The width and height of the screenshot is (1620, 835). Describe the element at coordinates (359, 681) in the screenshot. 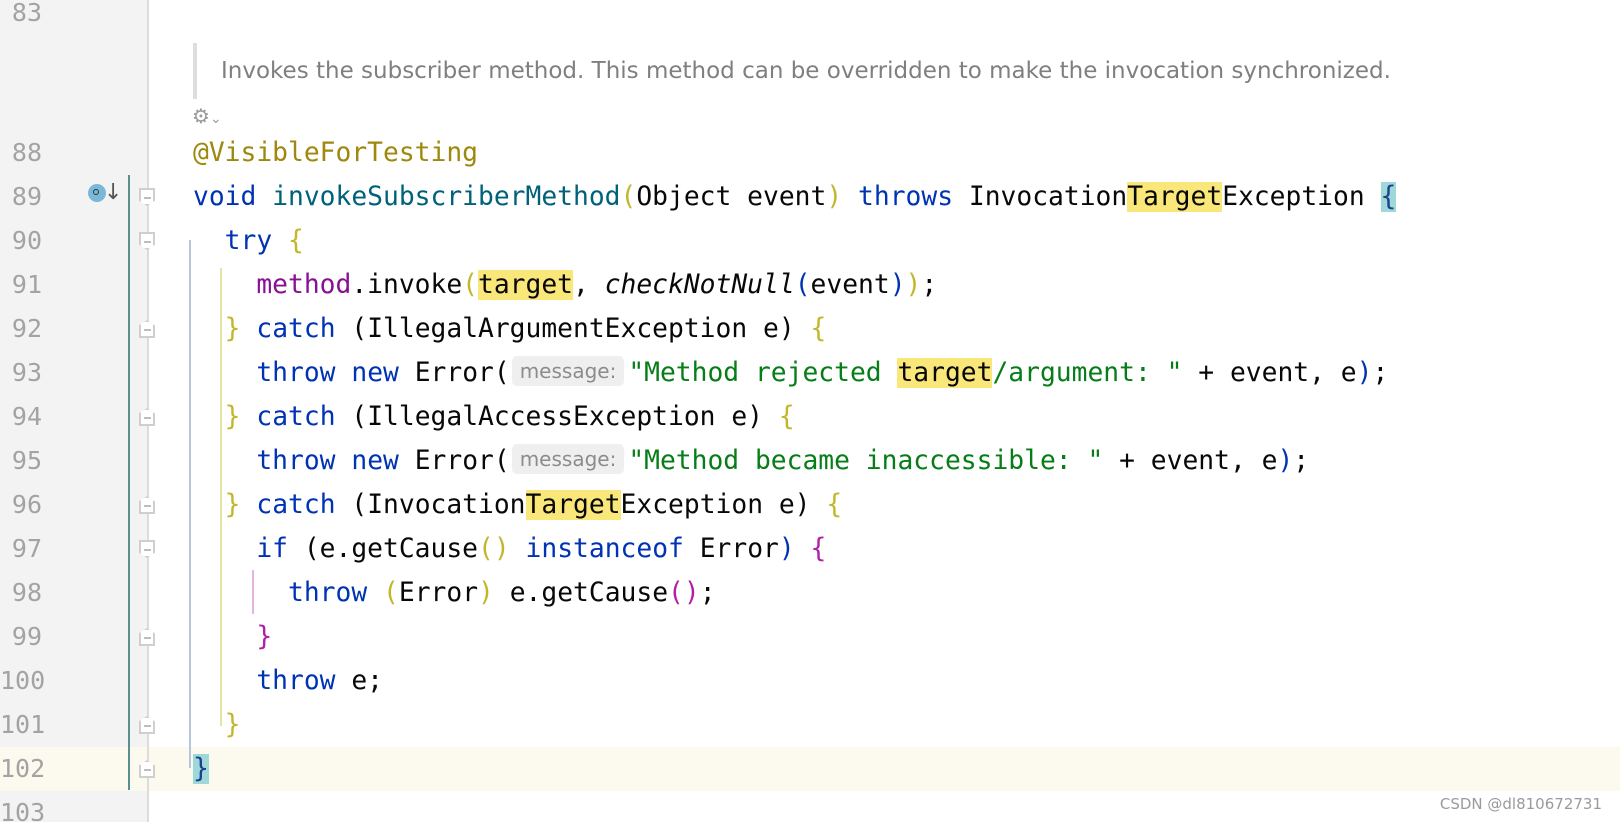

I see `code-token: e;` at that location.